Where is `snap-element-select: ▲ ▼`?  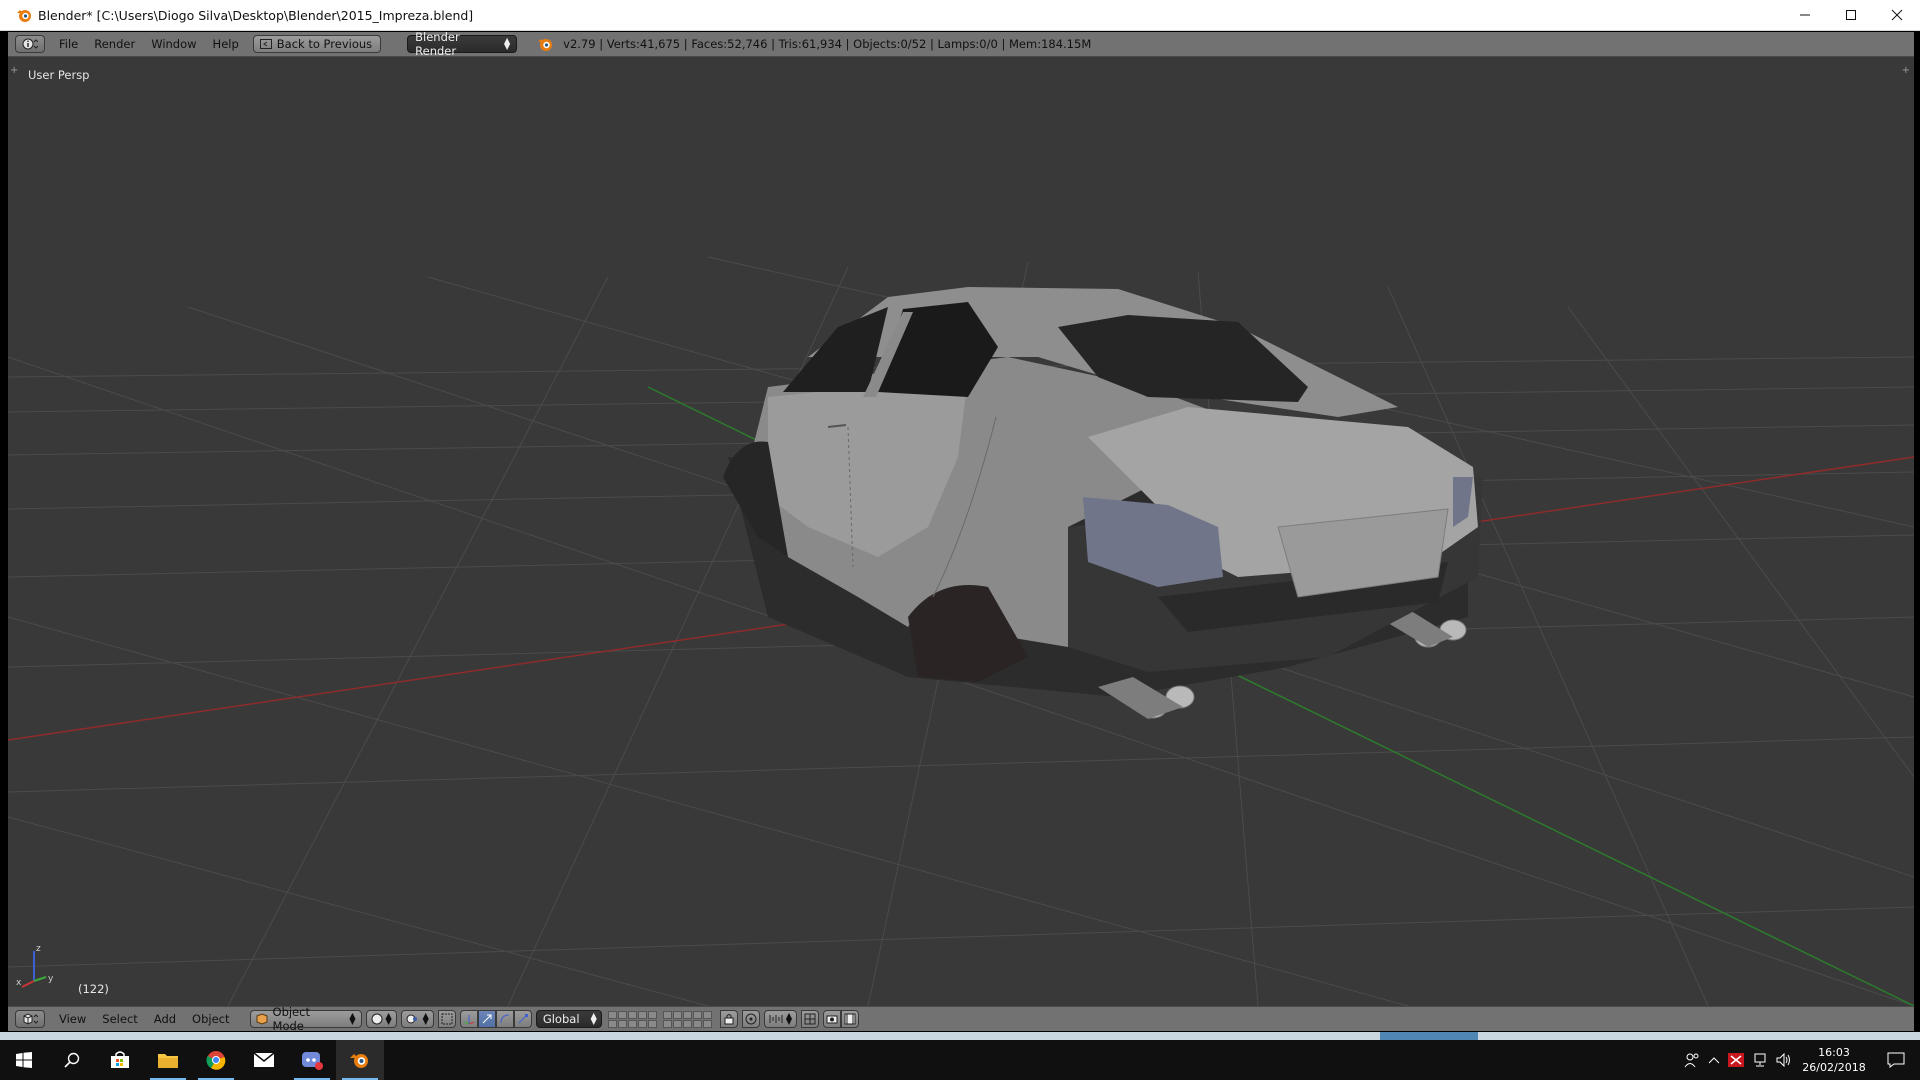
snap-element-select: ▲ ▼ is located at coordinates (780, 1019).